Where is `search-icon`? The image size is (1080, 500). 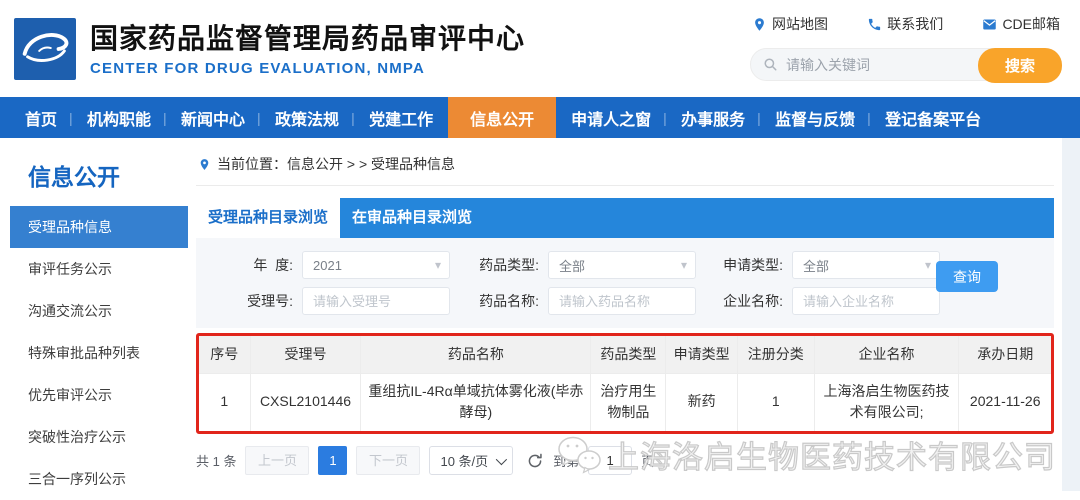 search-icon is located at coordinates (770, 64).